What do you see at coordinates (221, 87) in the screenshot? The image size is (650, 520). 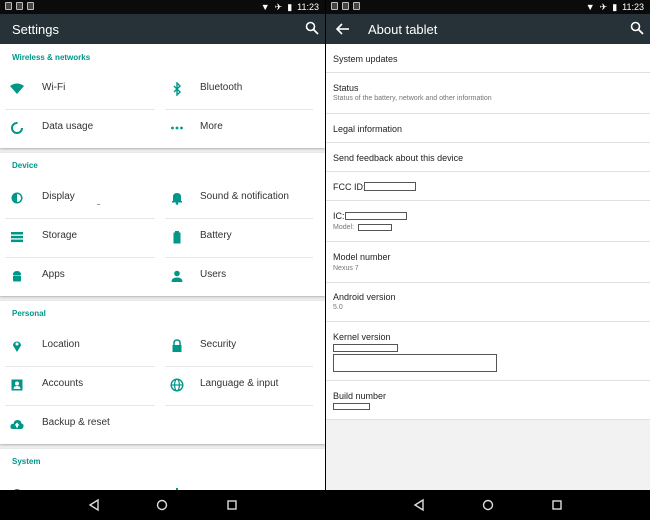 I see `settings-item-label: Bluetooth` at bounding box center [221, 87].